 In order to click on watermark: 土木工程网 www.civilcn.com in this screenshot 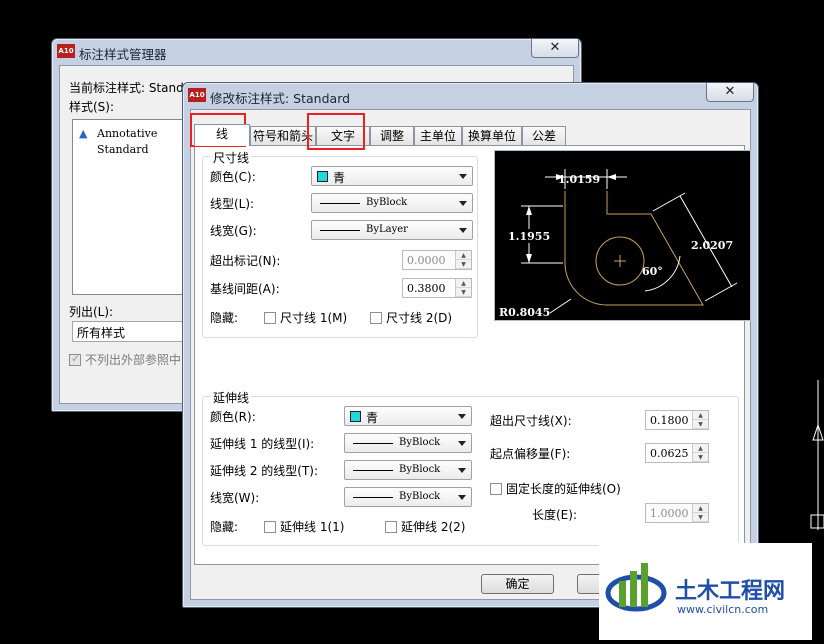, I will do `click(705, 591)`.